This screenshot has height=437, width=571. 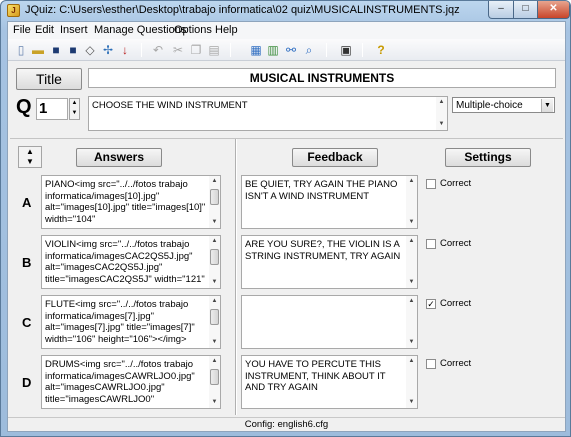 What do you see at coordinates (170, 105) in the screenshot?
I see `question-text: CHOOSE THE WIND INSTRUMENT` at bounding box center [170, 105].